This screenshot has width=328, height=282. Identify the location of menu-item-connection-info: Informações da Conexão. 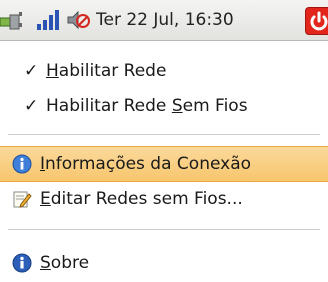
(164, 164).